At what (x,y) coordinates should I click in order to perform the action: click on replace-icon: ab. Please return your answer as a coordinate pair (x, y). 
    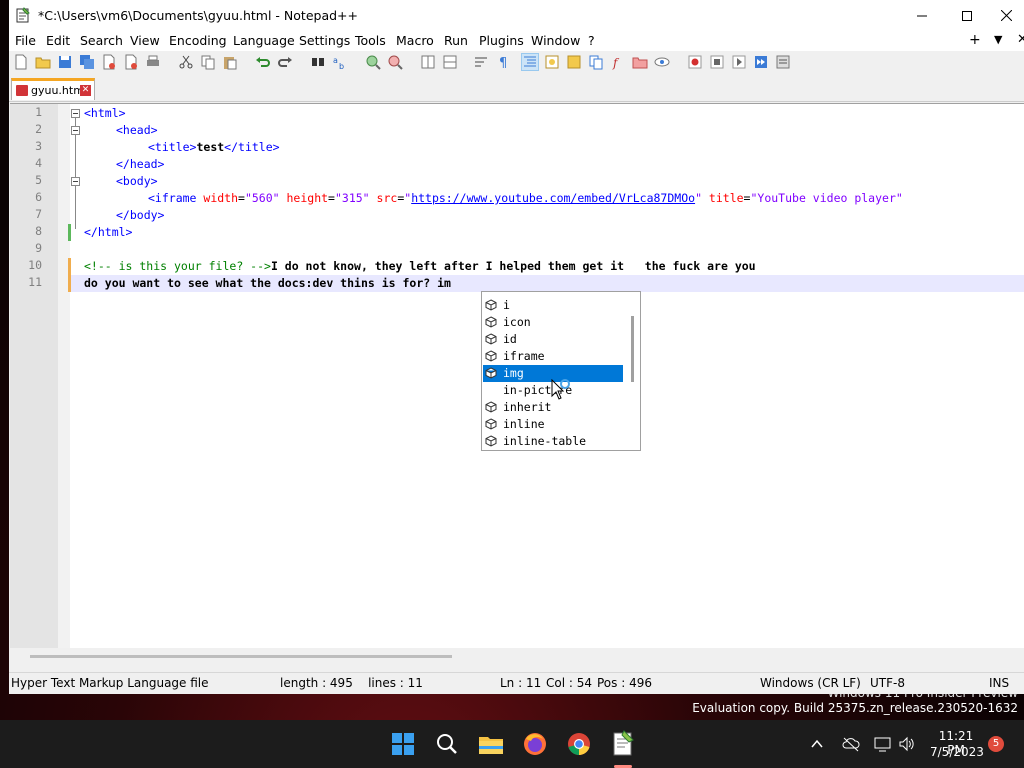
    Looking at the image, I should click on (340, 62).